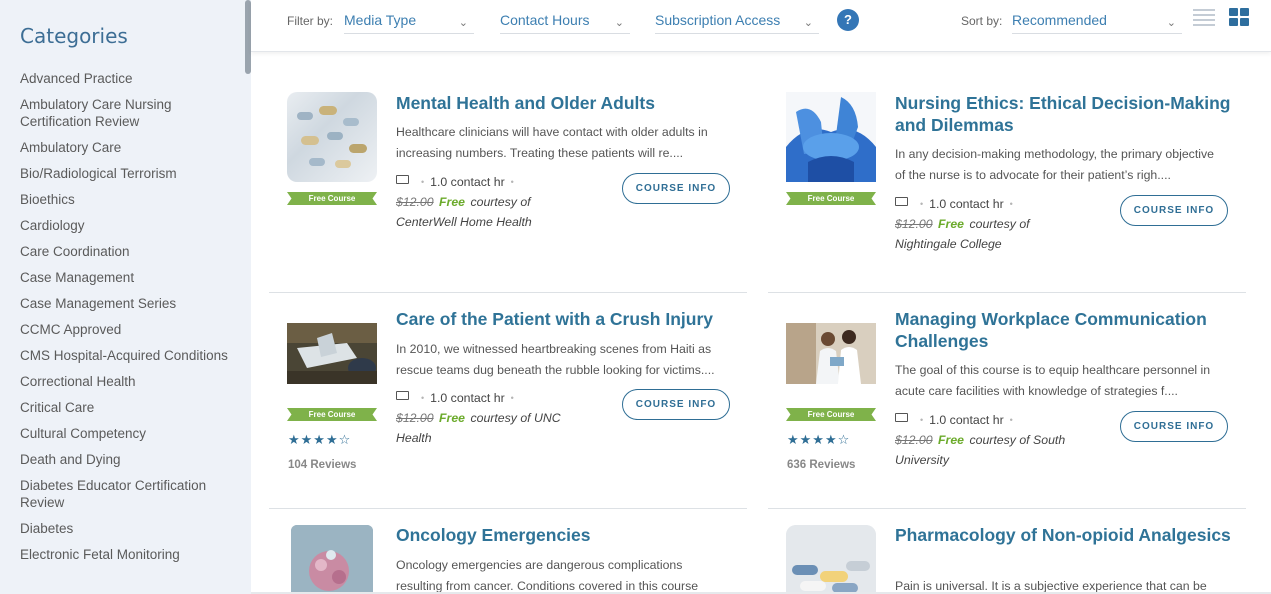 This screenshot has width=1271, height=594. What do you see at coordinates (566, 319) in the screenshot?
I see `course-title: Care of the Patient with a Crush Injury` at bounding box center [566, 319].